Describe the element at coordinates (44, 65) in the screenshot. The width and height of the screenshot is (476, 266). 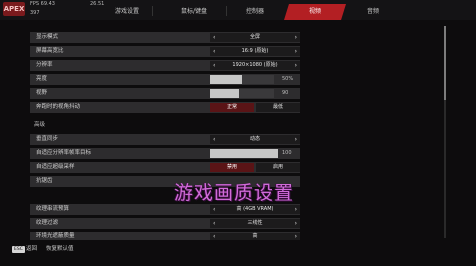
I see `setting-label: 分辨率` at that location.